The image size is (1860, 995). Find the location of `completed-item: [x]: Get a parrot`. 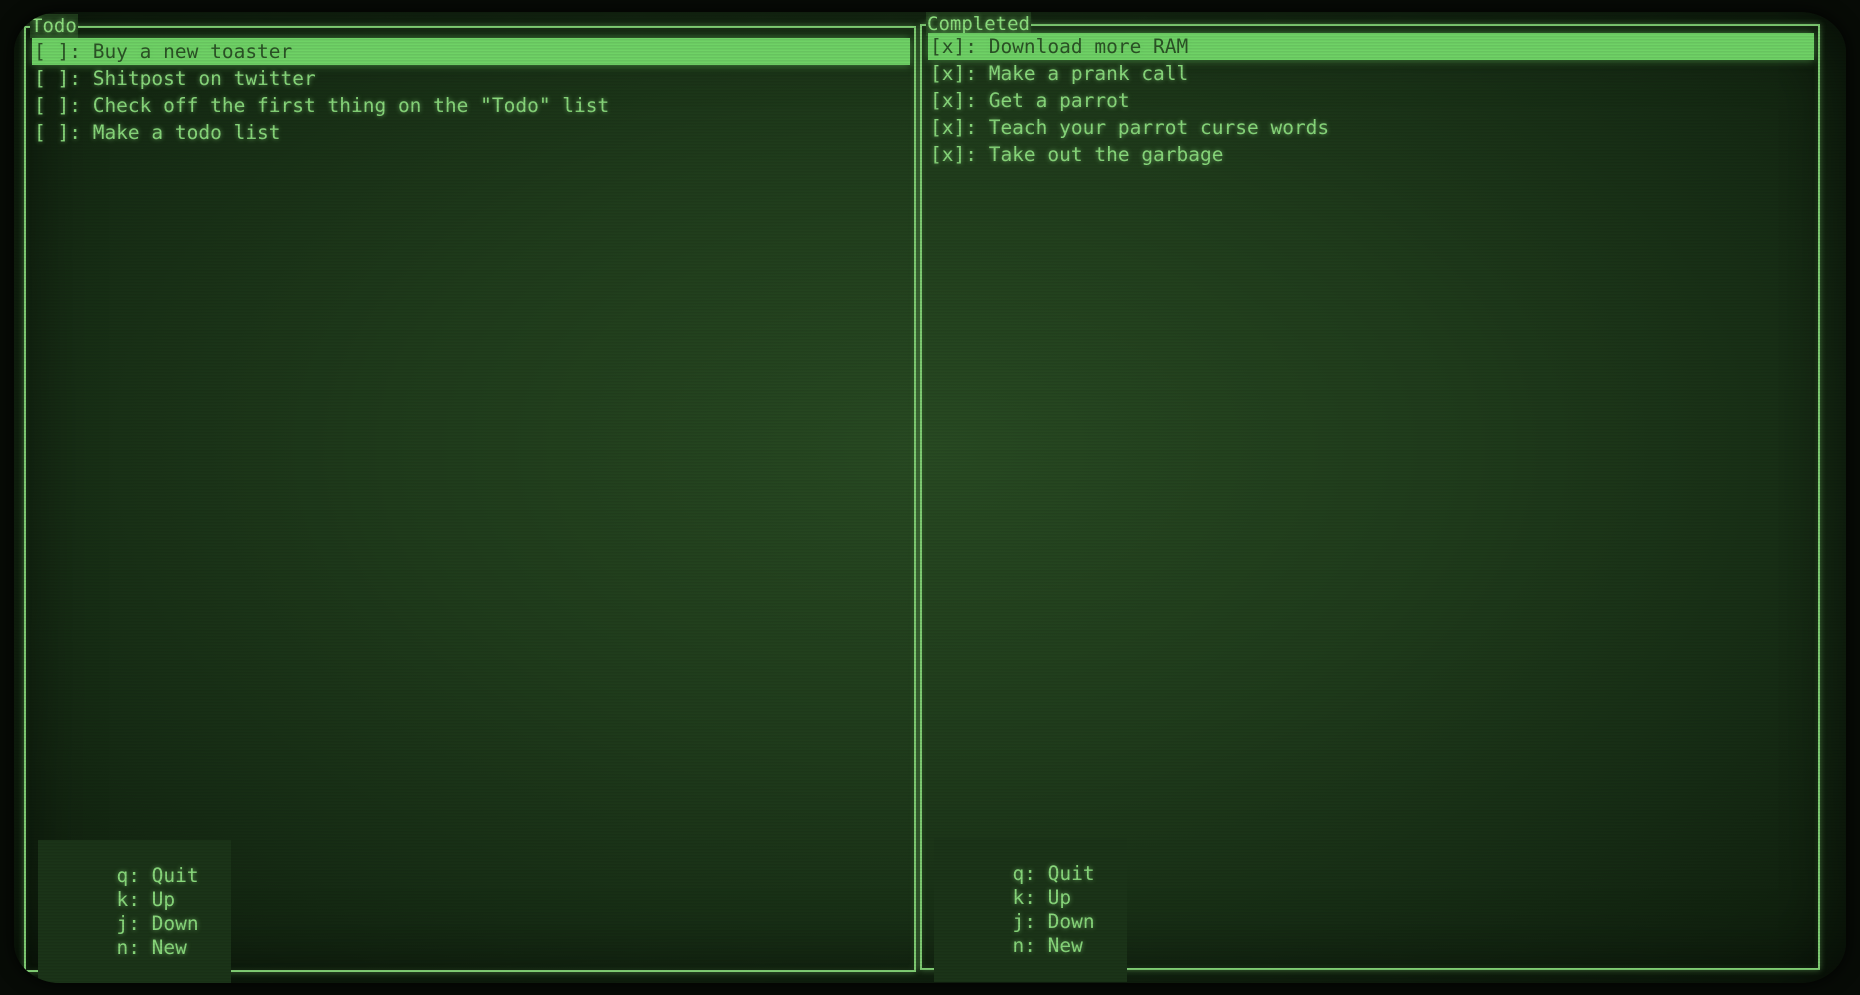

completed-item: [x]: Get a parrot is located at coordinates (1371, 100).